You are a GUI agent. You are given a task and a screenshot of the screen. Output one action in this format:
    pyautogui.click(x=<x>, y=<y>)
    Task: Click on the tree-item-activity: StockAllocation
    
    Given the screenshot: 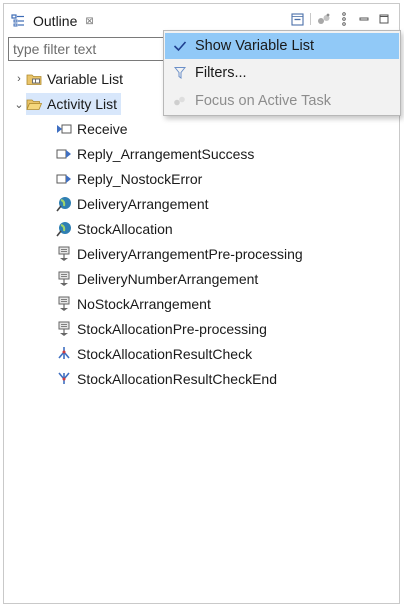 What is the action you would take?
    pyautogui.click(x=115, y=229)
    